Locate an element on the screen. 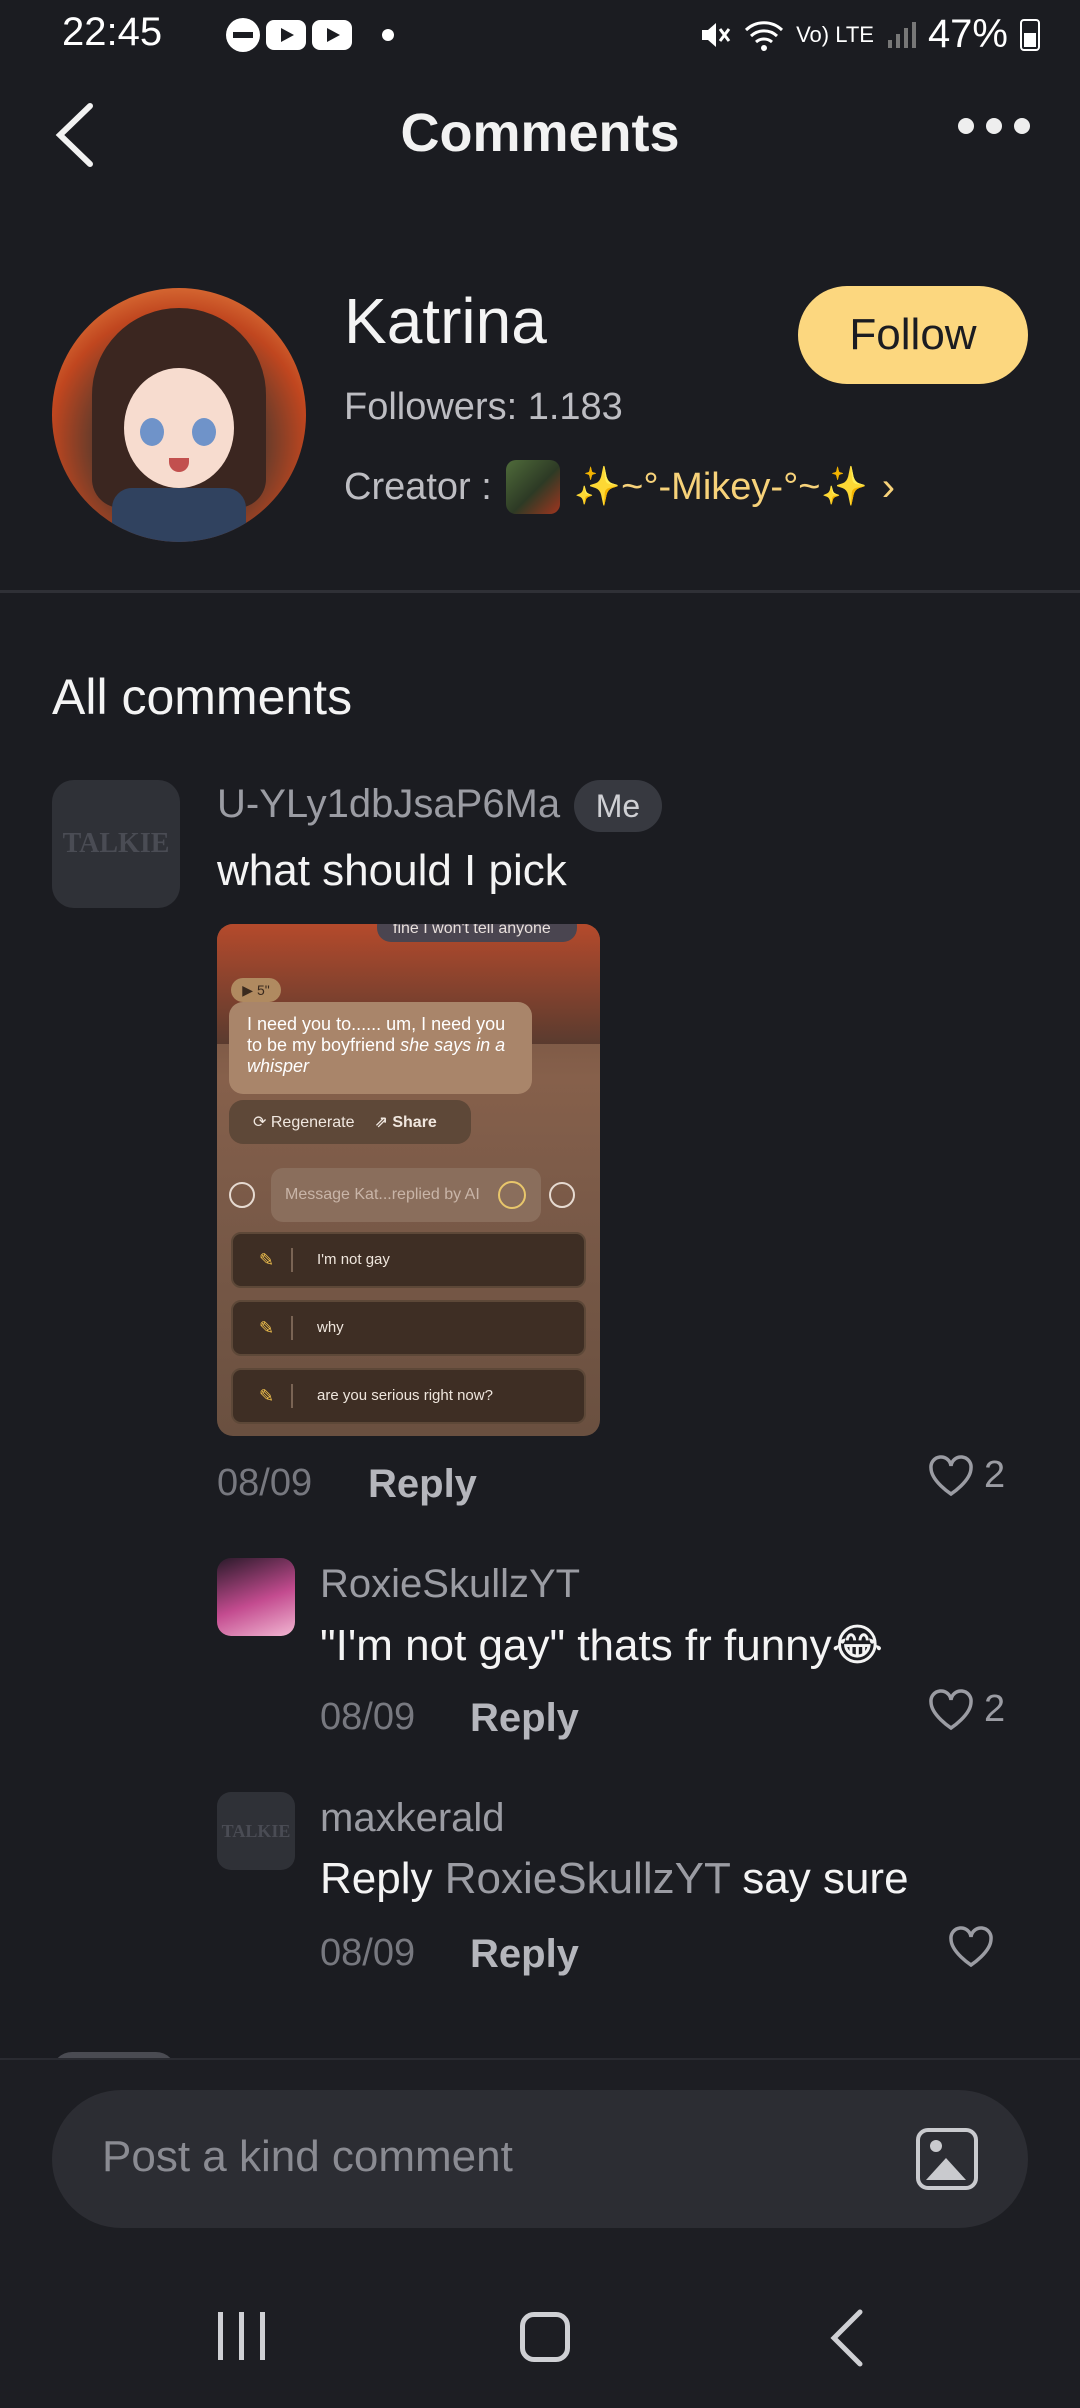 Image resolution: width=1080 pixels, height=2408 pixels. followers-count: Followers: 1.183 is located at coordinates (483, 407).